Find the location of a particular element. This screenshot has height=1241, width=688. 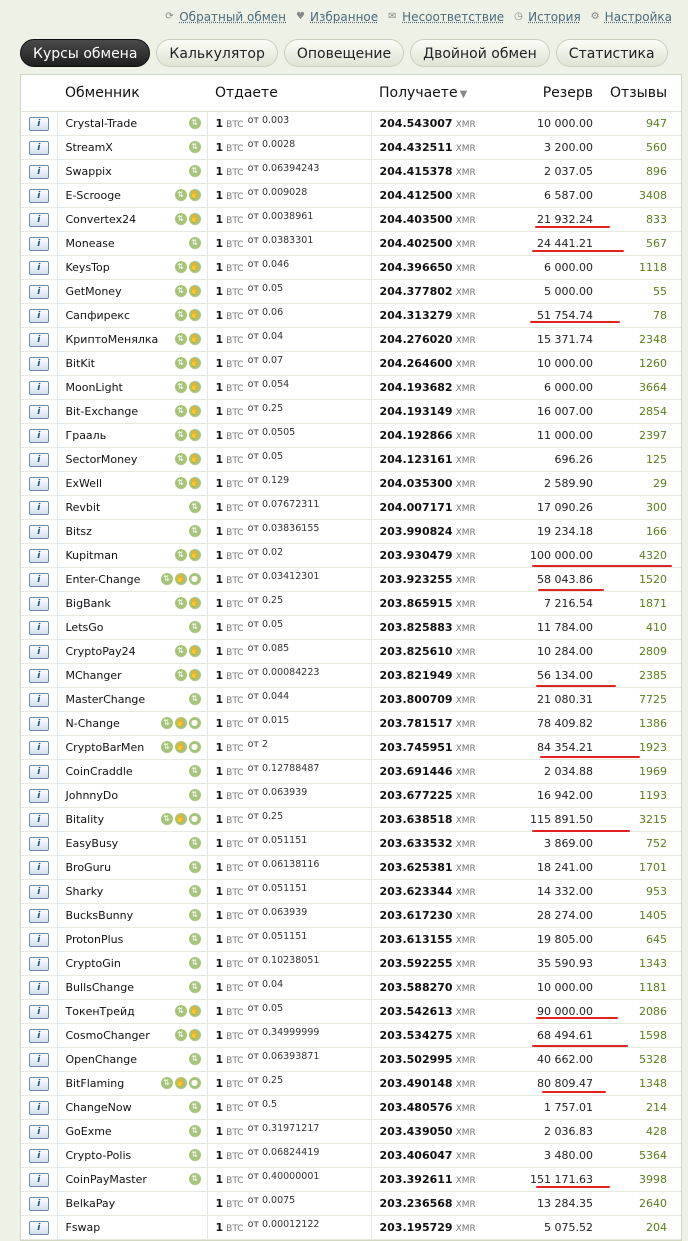

exchanger-cell: Bit-Exchange ⇅ ✋ is located at coordinates (132, 411).